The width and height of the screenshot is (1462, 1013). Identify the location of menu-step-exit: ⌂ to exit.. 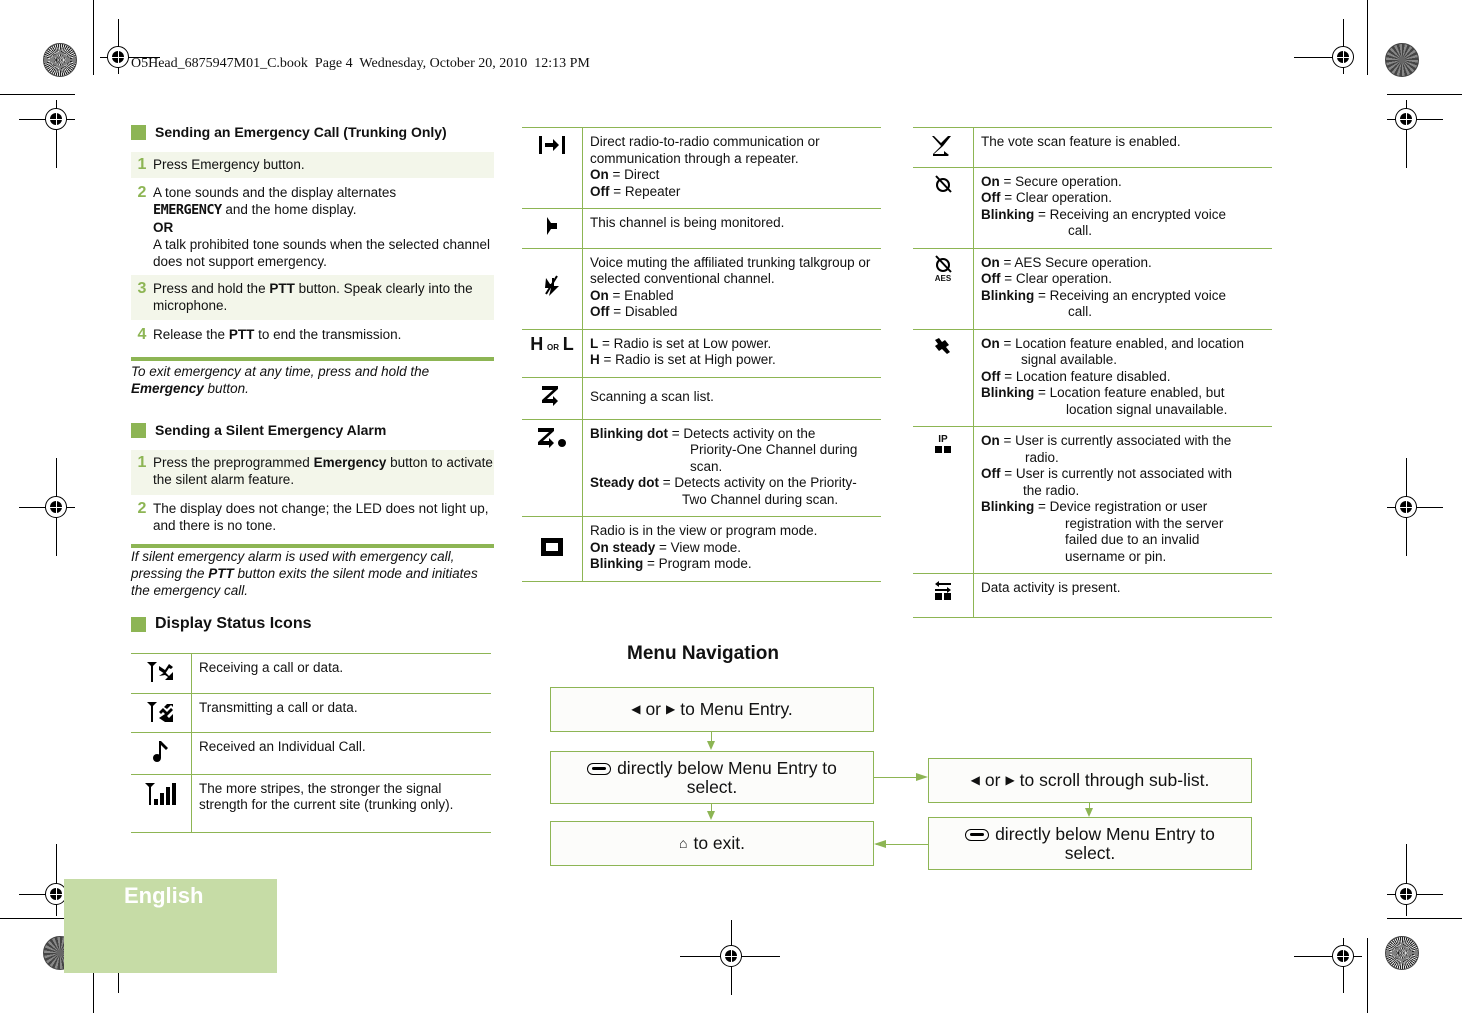
(712, 843).